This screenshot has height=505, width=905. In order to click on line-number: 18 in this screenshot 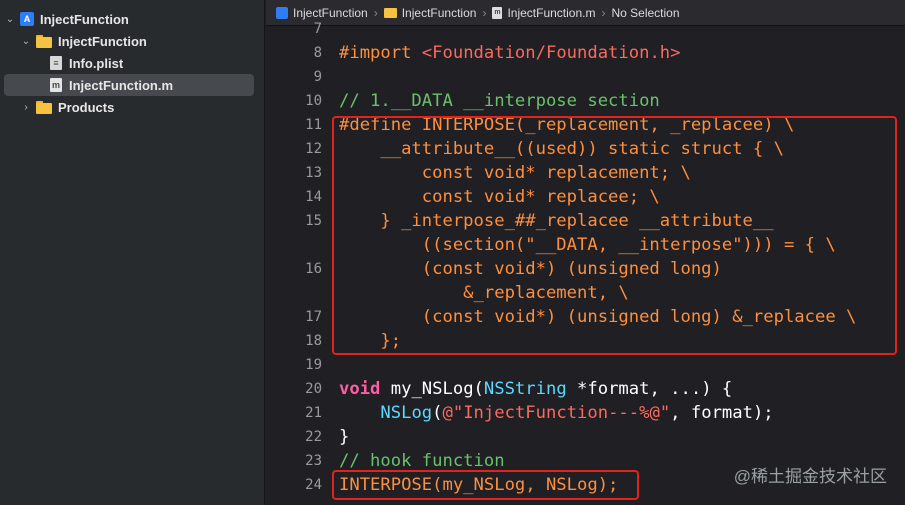, I will do `click(313, 341)`.